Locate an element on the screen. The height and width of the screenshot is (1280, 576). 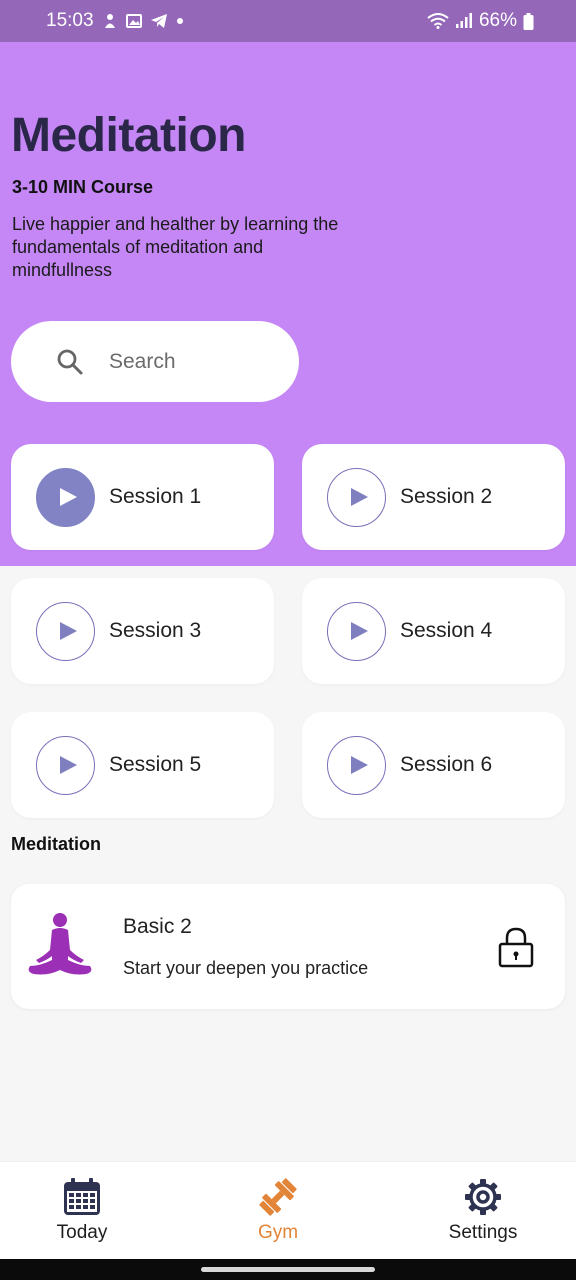
course-title: Basic 2 is located at coordinates (157, 926).